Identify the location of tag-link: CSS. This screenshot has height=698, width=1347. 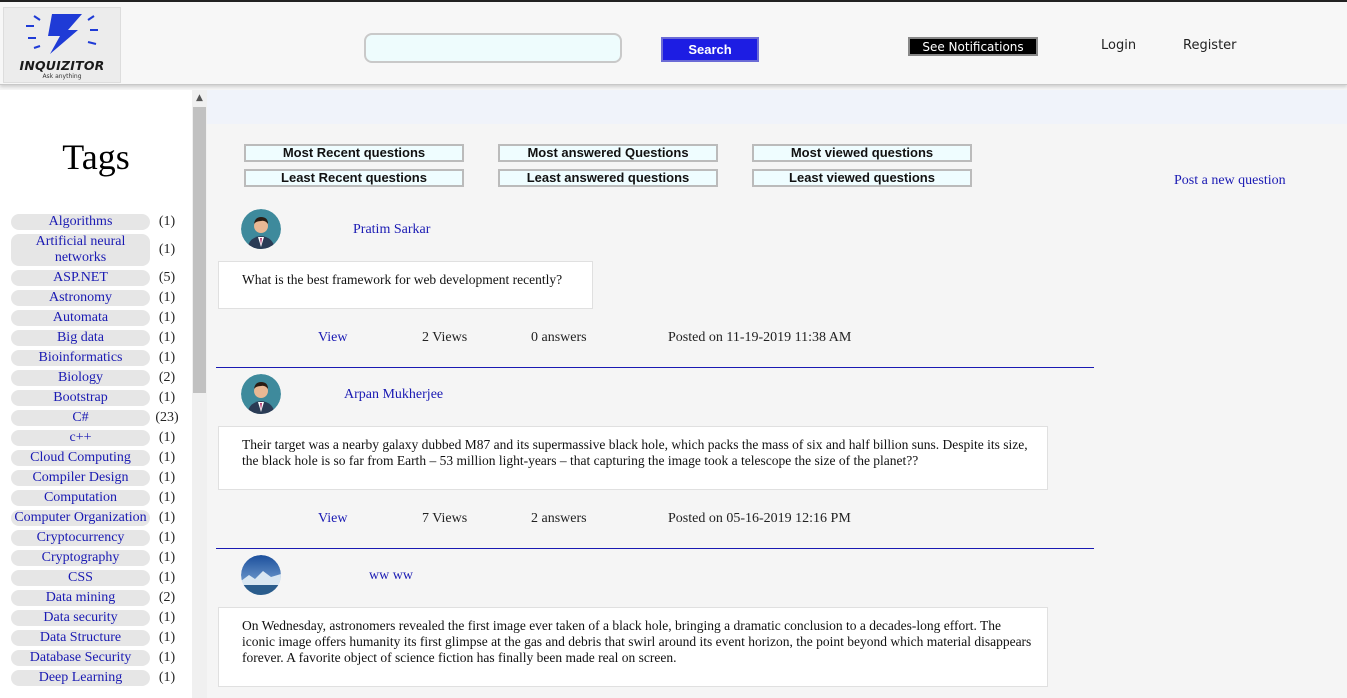
(80, 578).